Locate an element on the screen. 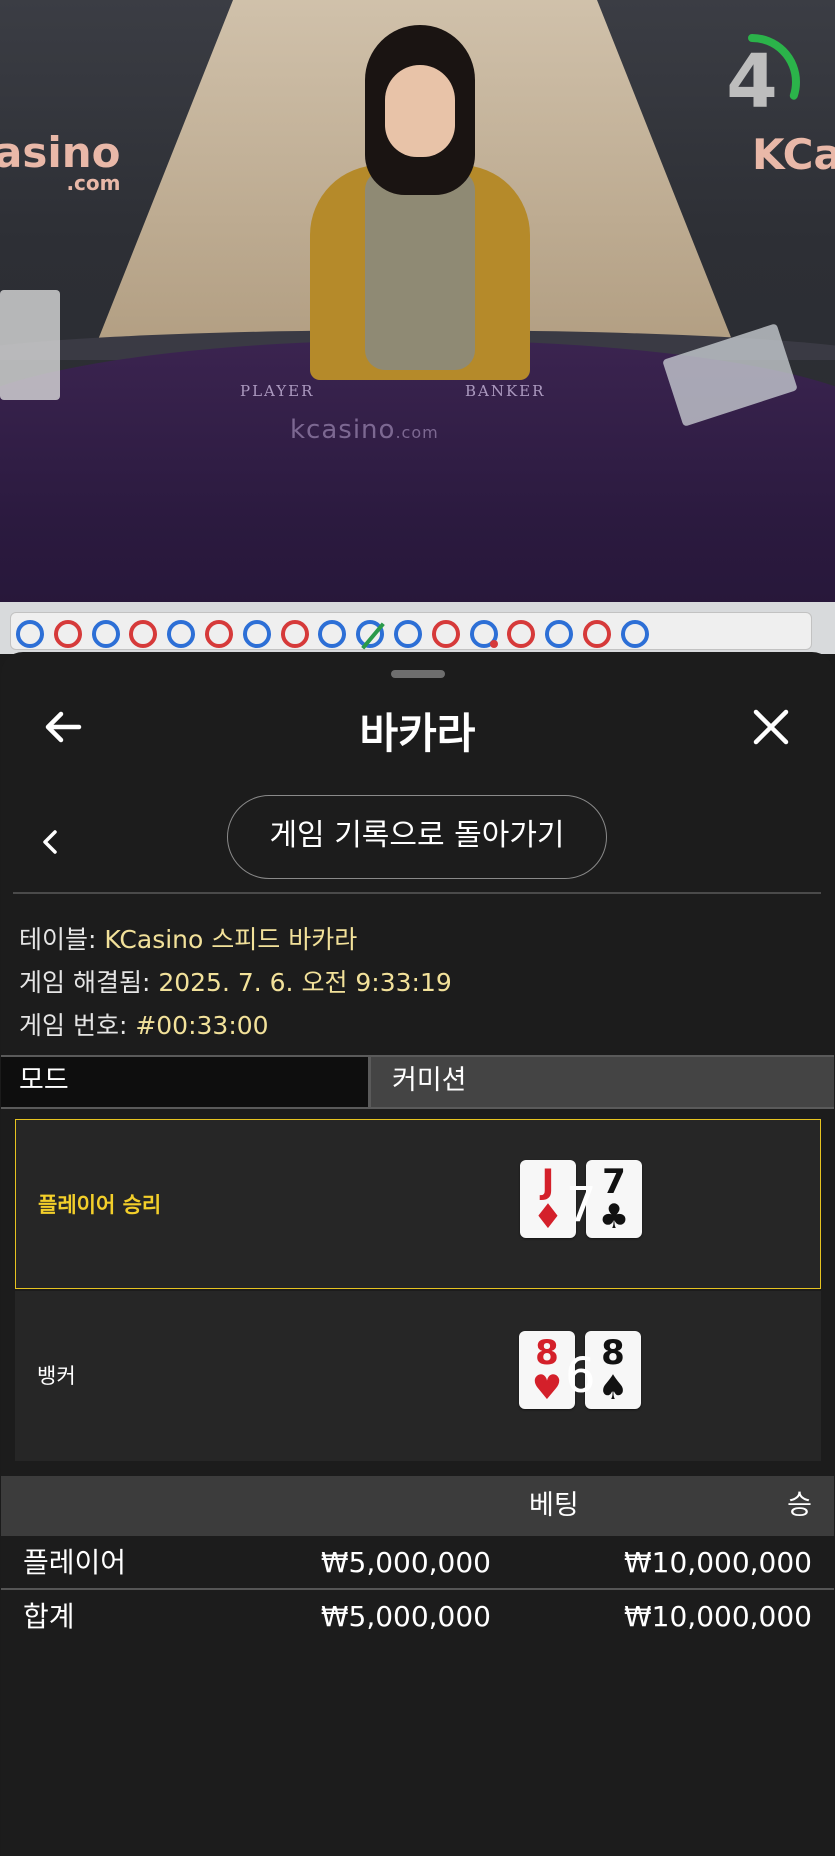 The width and height of the screenshot is (835, 1856). table-name: KCasino 스피드 바카라 is located at coordinates (231, 939).